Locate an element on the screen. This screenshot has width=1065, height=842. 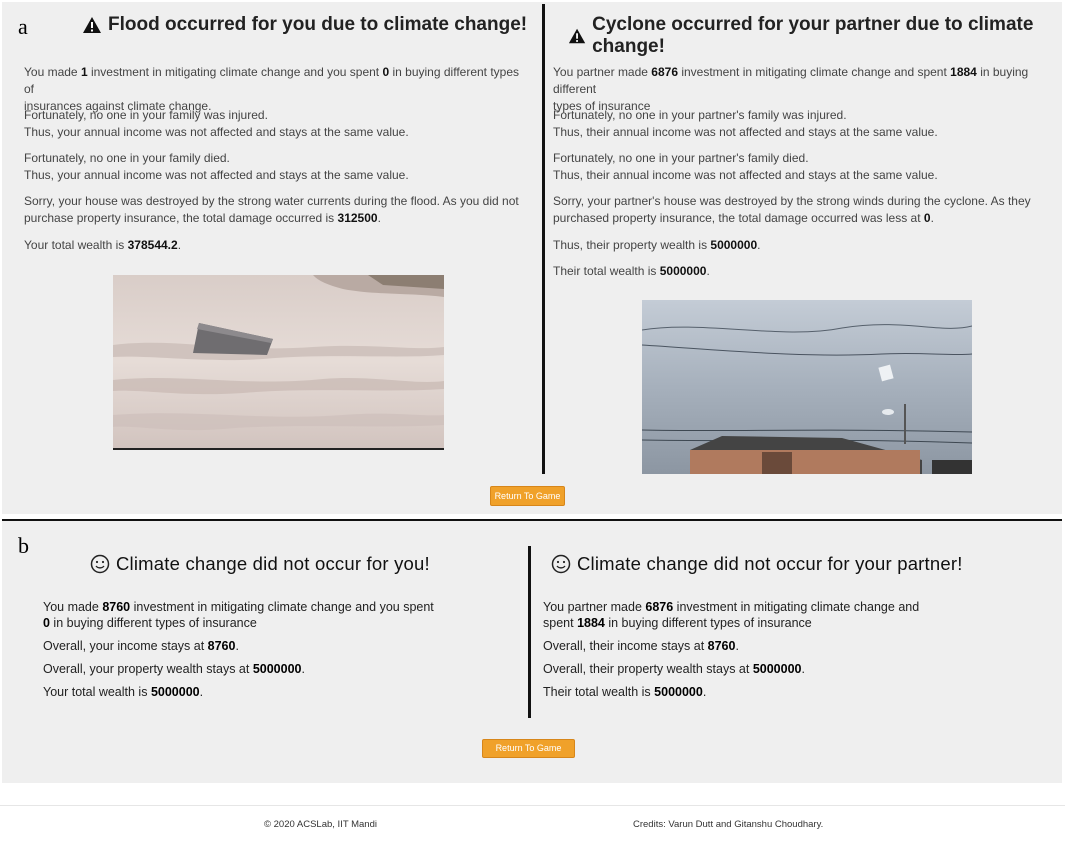
panel-letter: b is located at coordinates (23, 545).